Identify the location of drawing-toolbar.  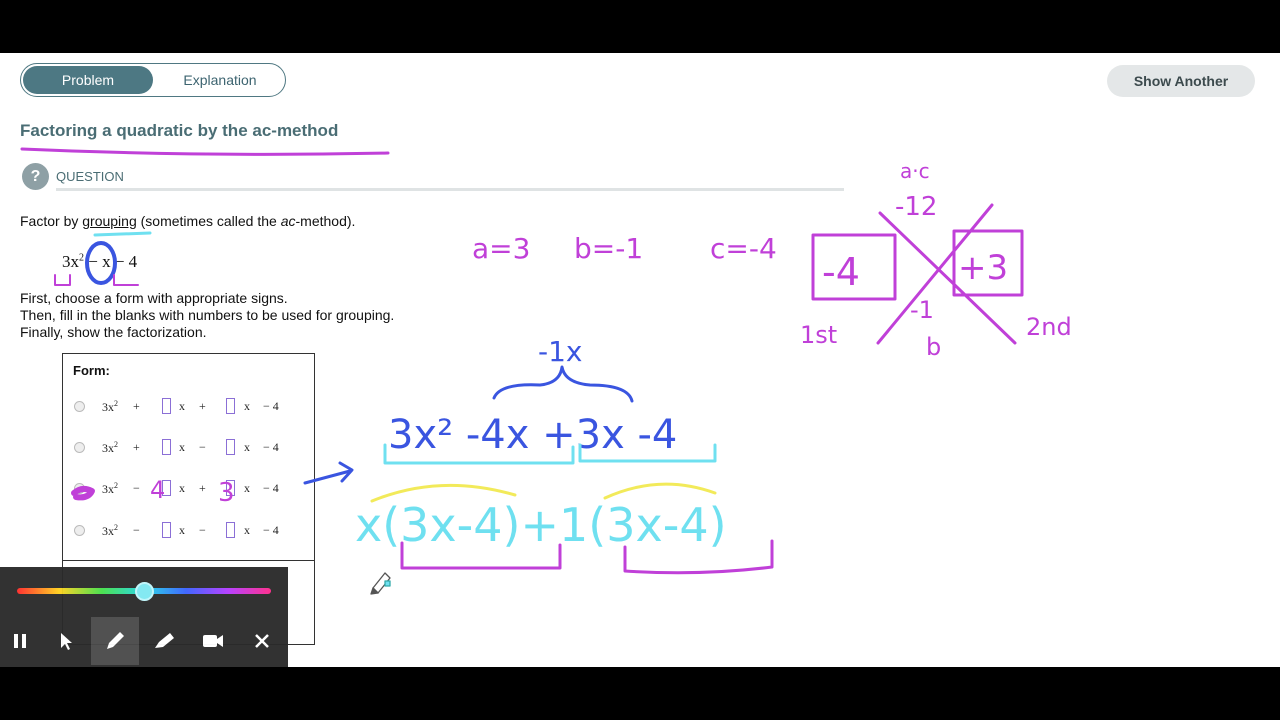
(144, 617).